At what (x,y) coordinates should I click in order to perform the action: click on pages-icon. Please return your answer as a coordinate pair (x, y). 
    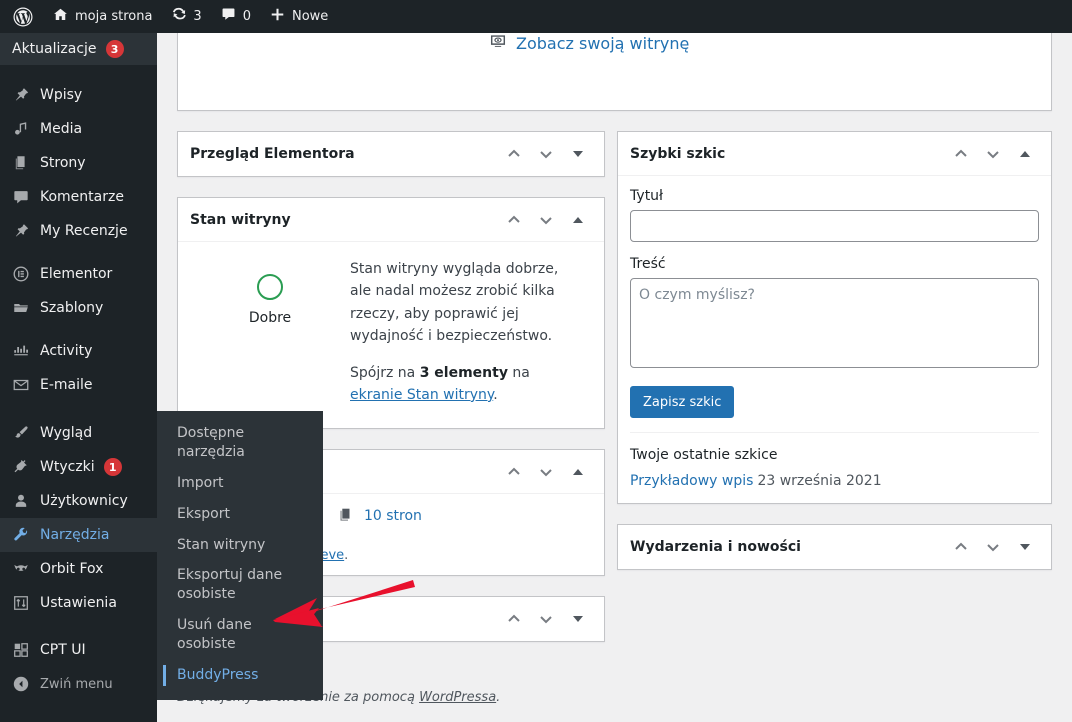
    Looking at the image, I should click on (21, 163).